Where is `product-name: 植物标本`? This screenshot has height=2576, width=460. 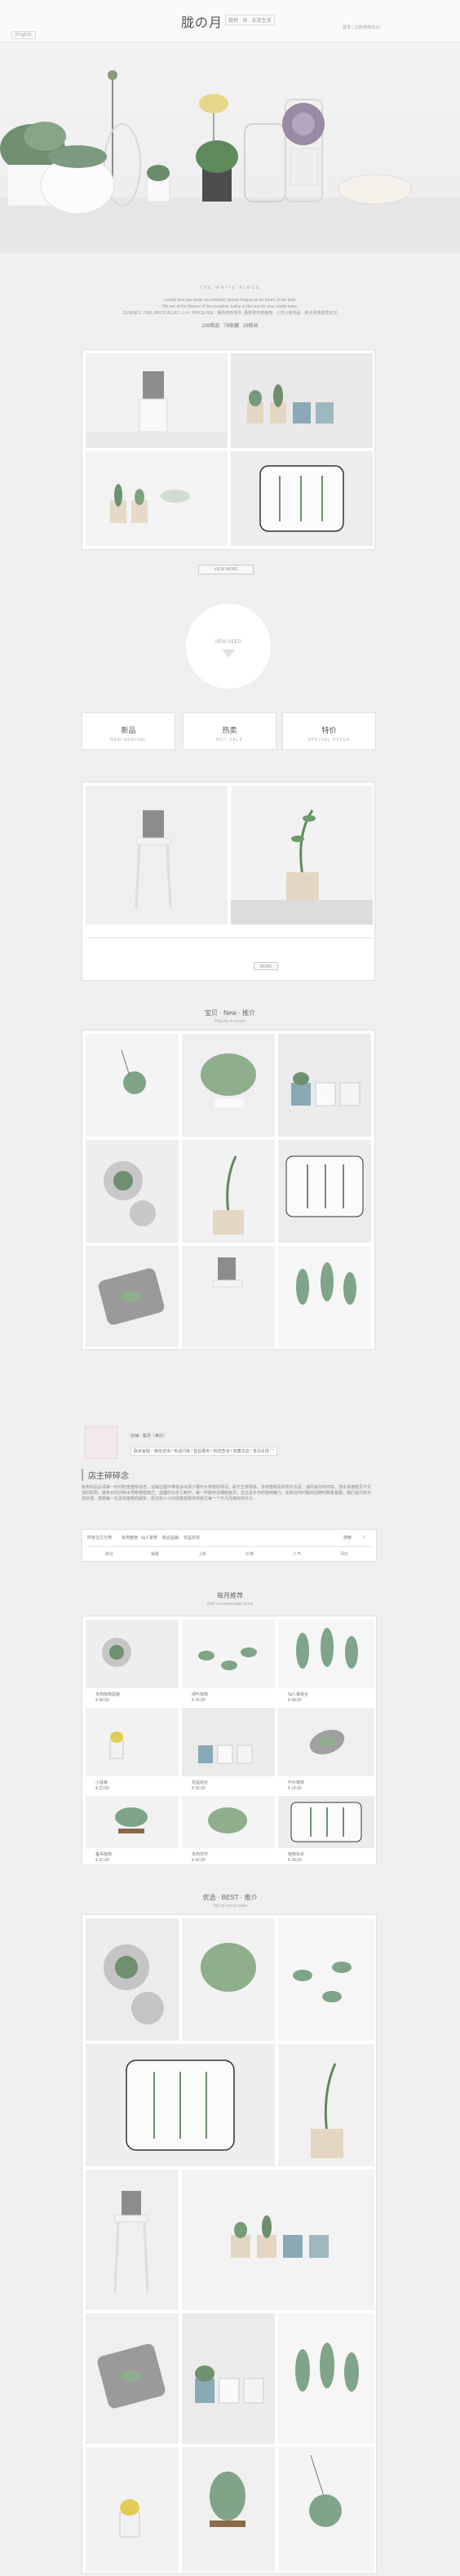 product-name: 植物标本 is located at coordinates (296, 1854).